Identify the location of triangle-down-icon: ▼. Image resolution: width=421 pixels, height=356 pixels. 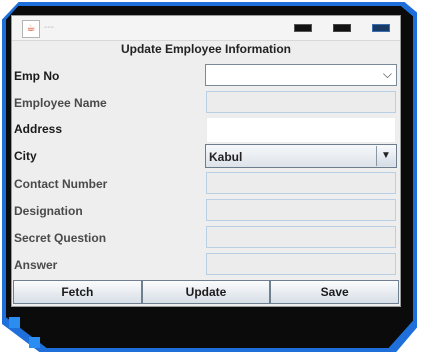
(385, 156).